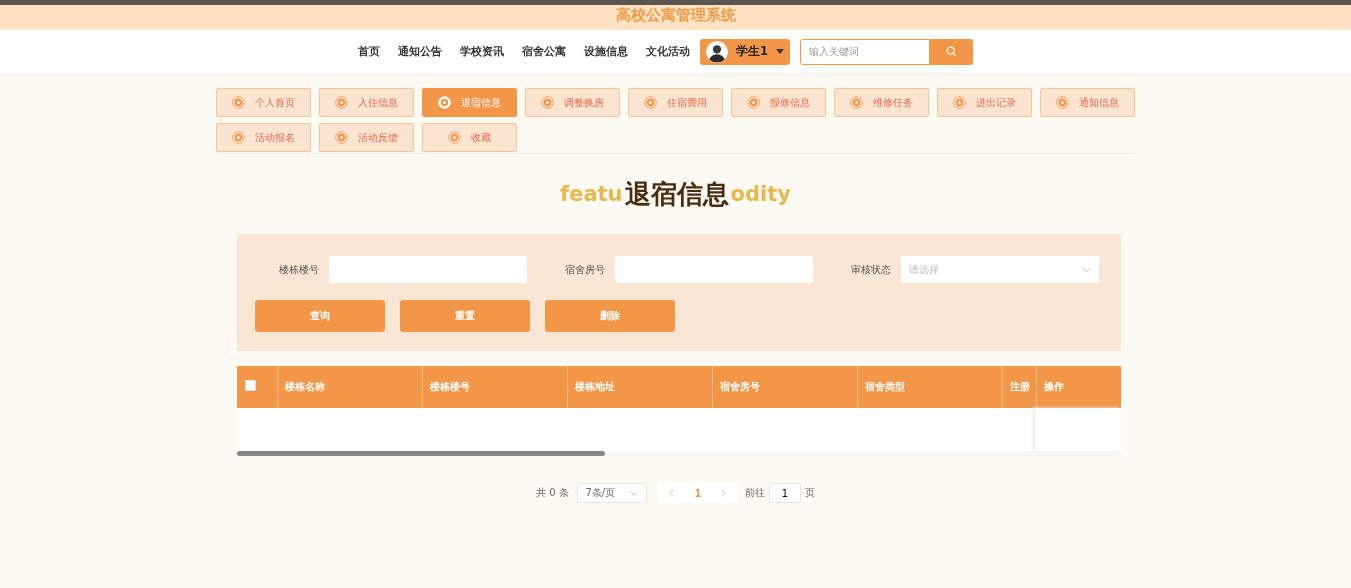  Describe the element at coordinates (676, 194) in the screenshot. I see `page-title: 退宿信息` at that location.